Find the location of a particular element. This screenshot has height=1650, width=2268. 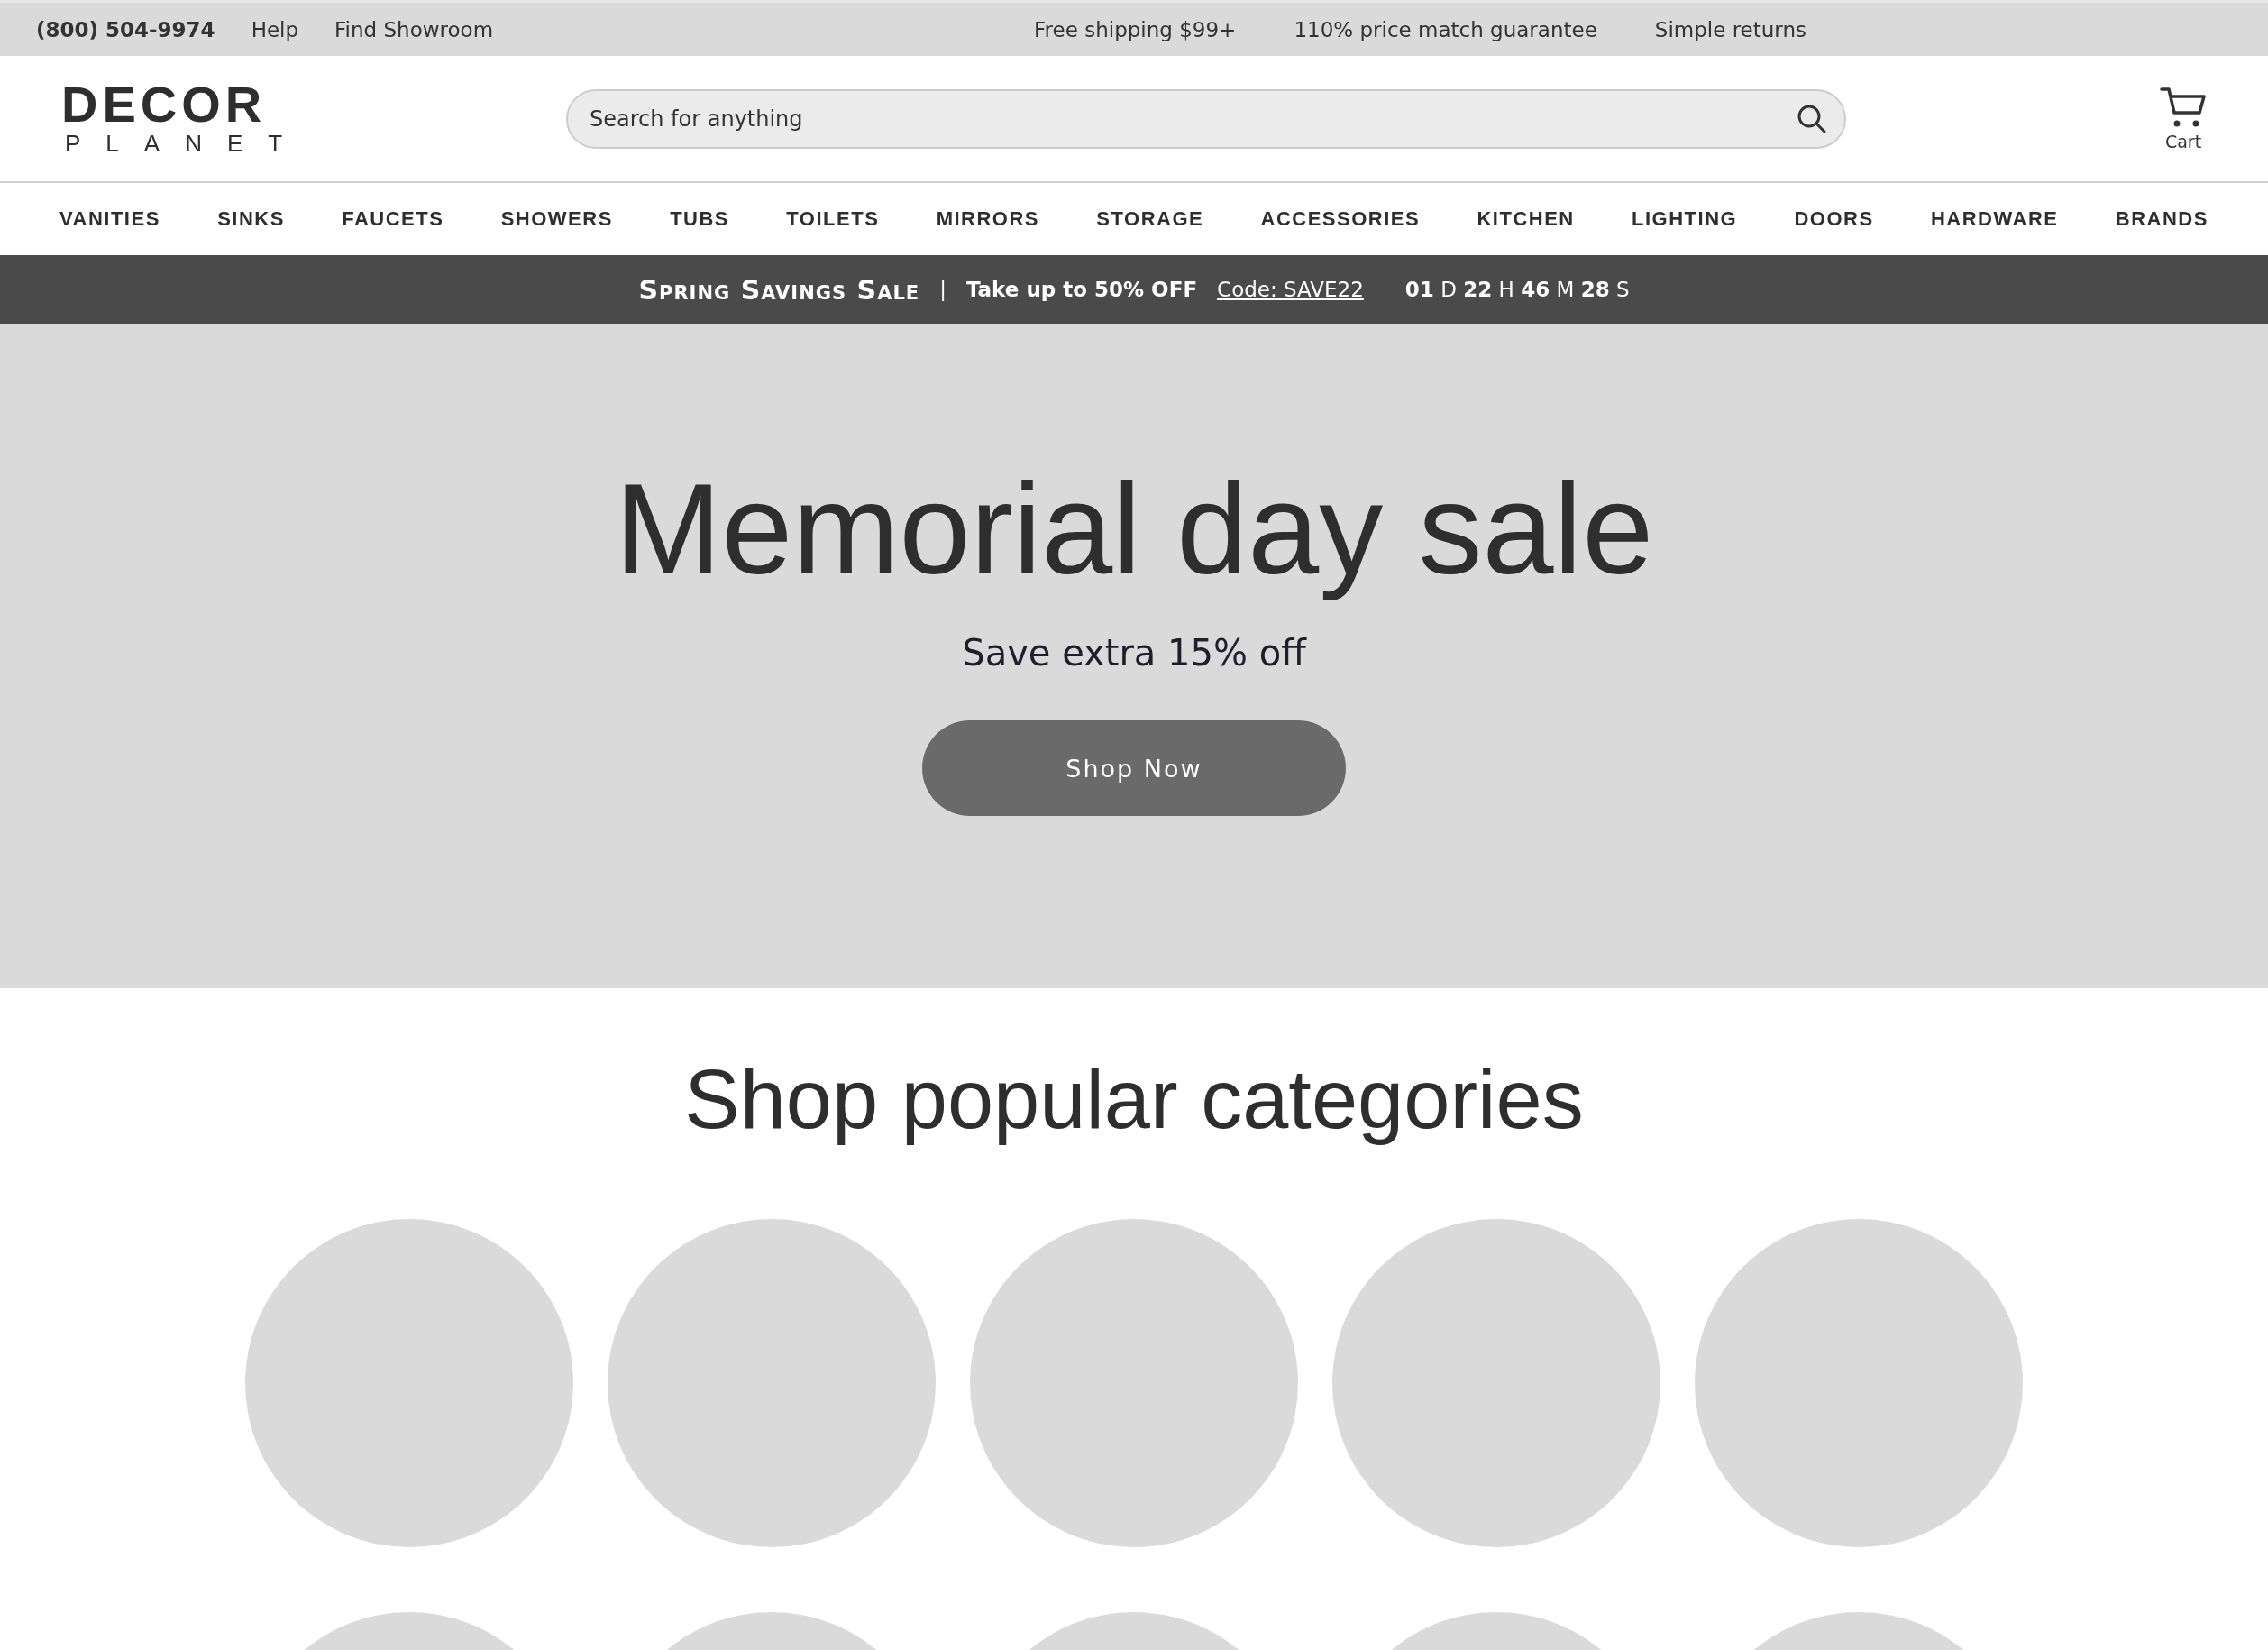

perk-text: 110% price match guarantee is located at coordinates (1446, 29).